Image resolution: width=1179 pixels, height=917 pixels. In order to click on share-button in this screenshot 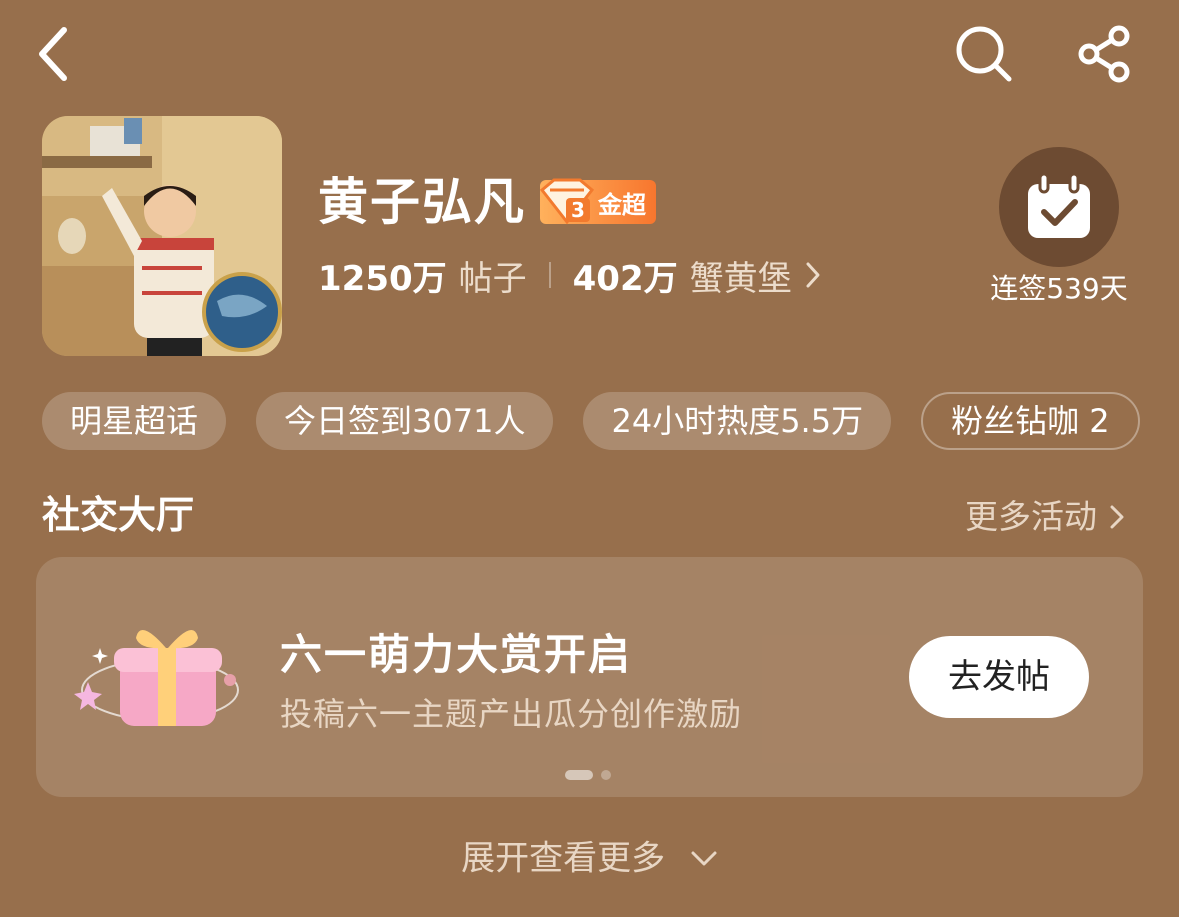, I will do `click(1104, 54)`.